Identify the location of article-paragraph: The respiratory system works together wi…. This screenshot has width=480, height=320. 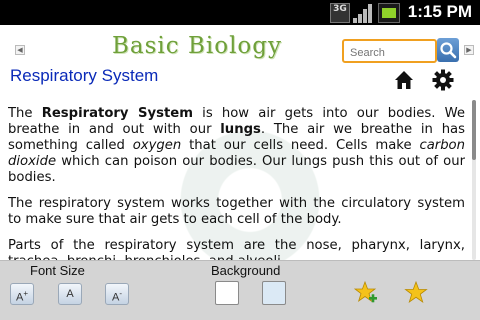
(236, 211).